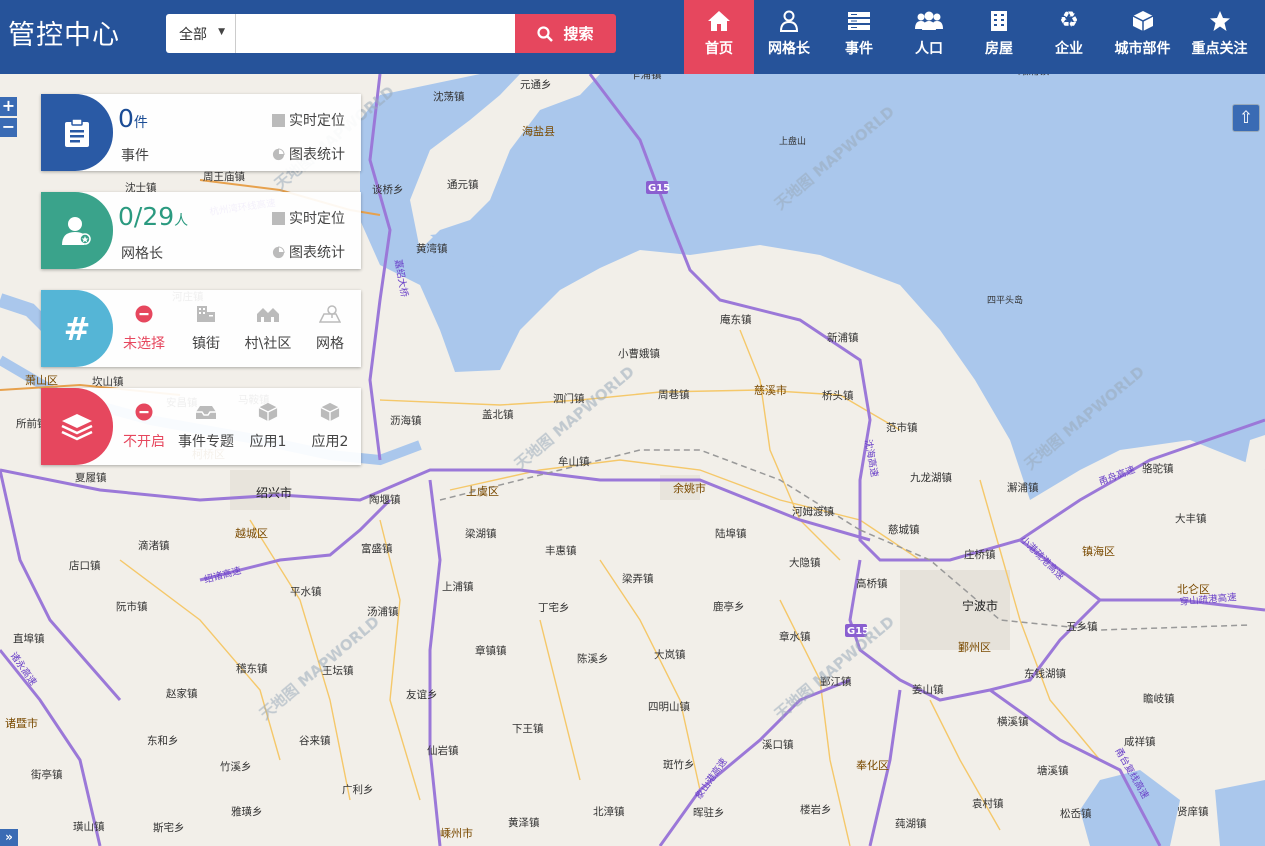  I want to click on scroll-top-button: ⇧, so click(1246, 118).